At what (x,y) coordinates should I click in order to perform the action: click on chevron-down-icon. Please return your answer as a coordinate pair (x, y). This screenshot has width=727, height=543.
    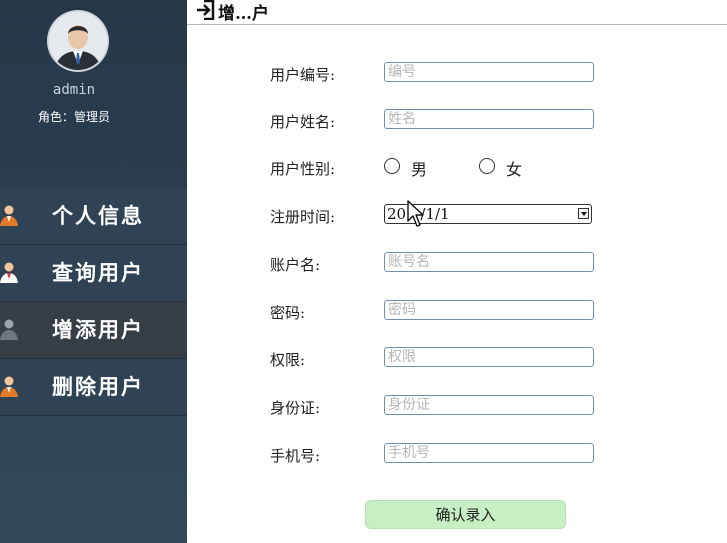
    Looking at the image, I should click on (583, 213).